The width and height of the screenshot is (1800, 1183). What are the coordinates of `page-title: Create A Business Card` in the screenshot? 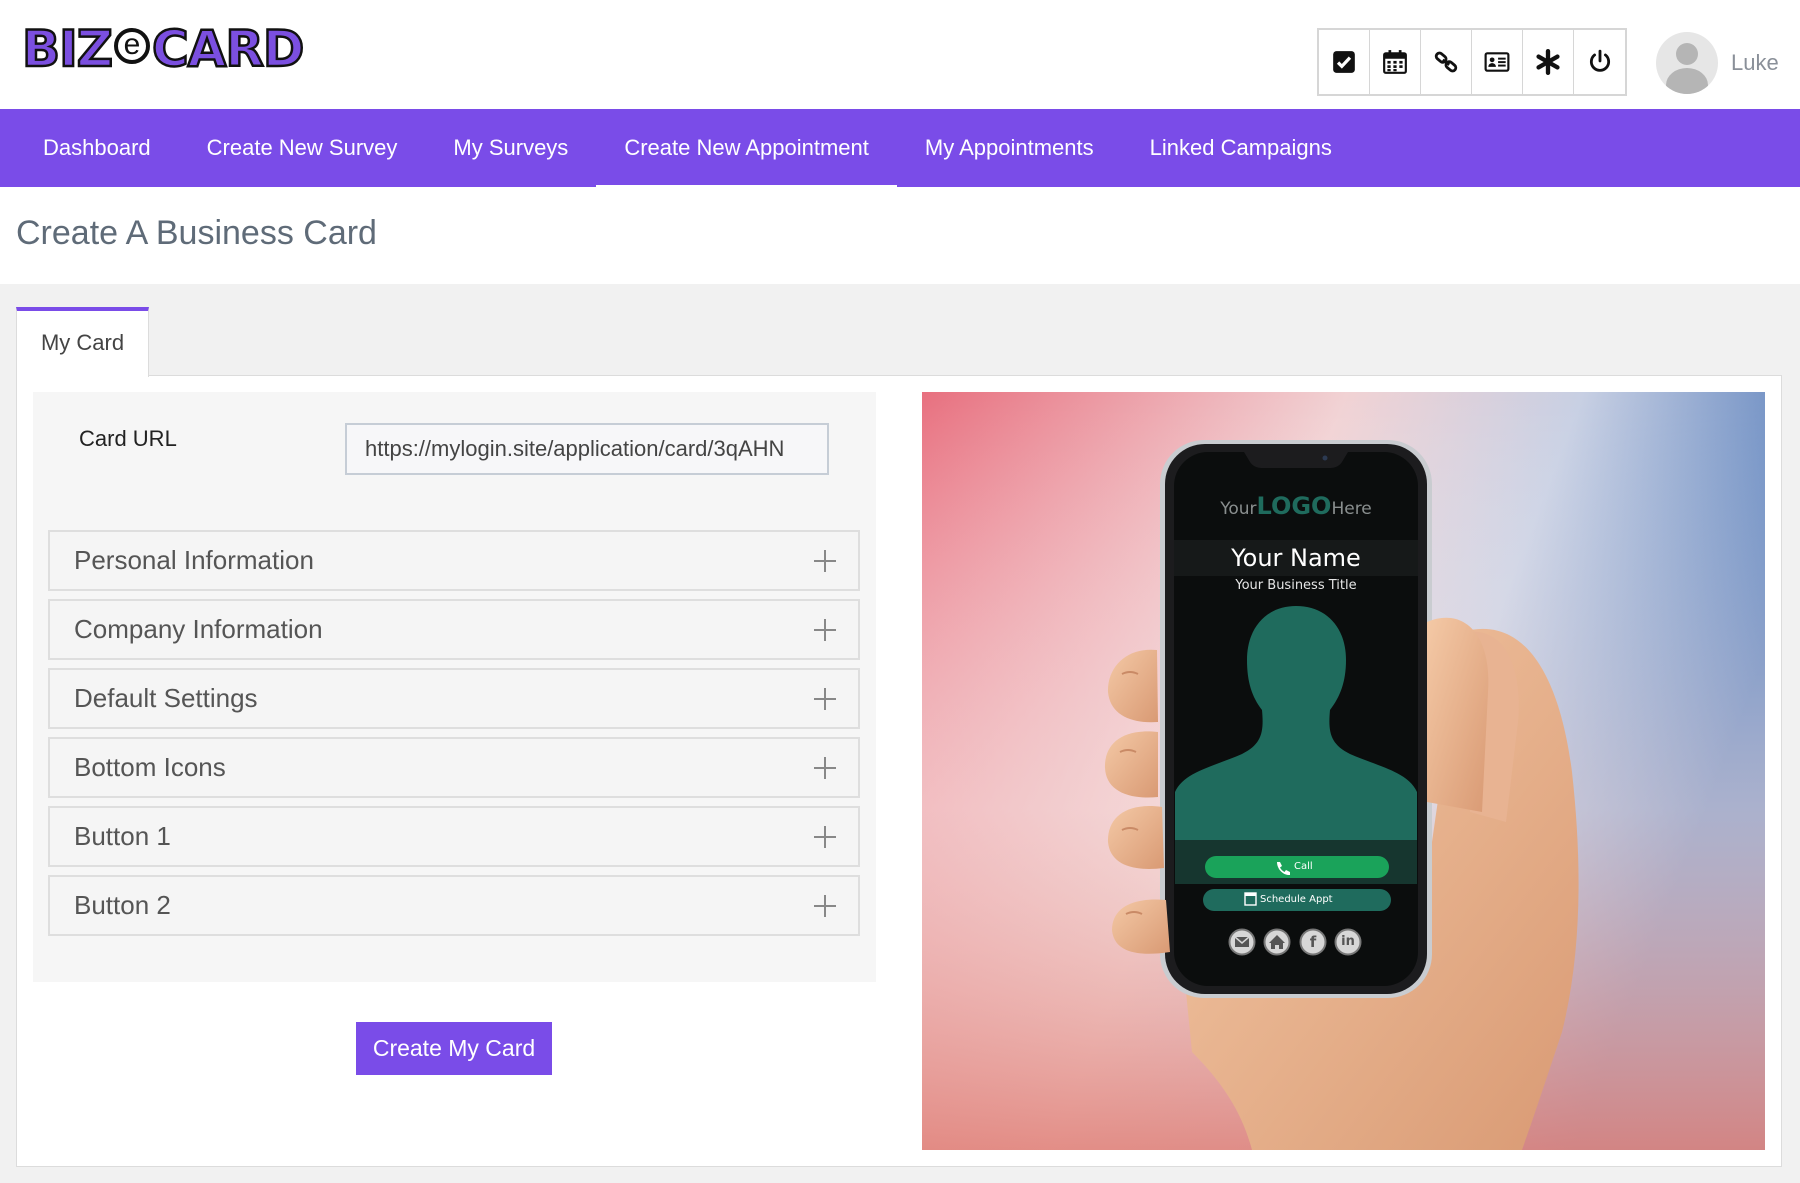 It's located at (196, 233).